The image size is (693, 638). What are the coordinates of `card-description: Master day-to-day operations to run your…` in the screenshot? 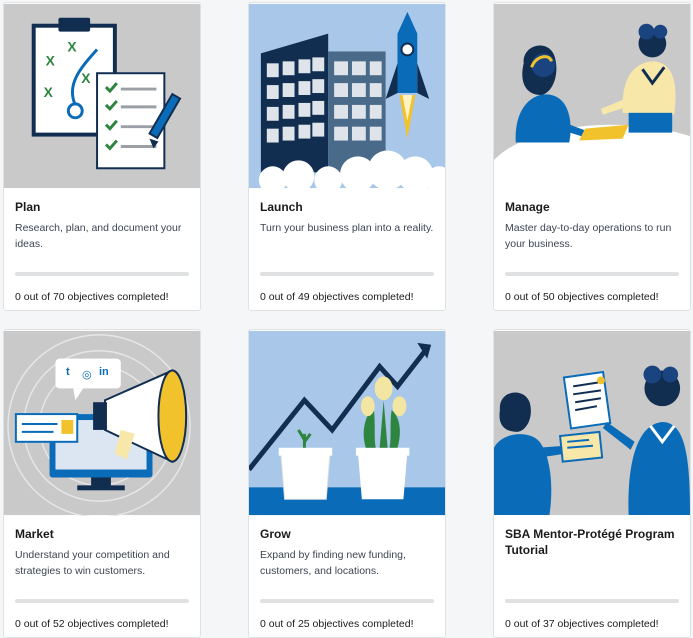 It's located at (588, 236).